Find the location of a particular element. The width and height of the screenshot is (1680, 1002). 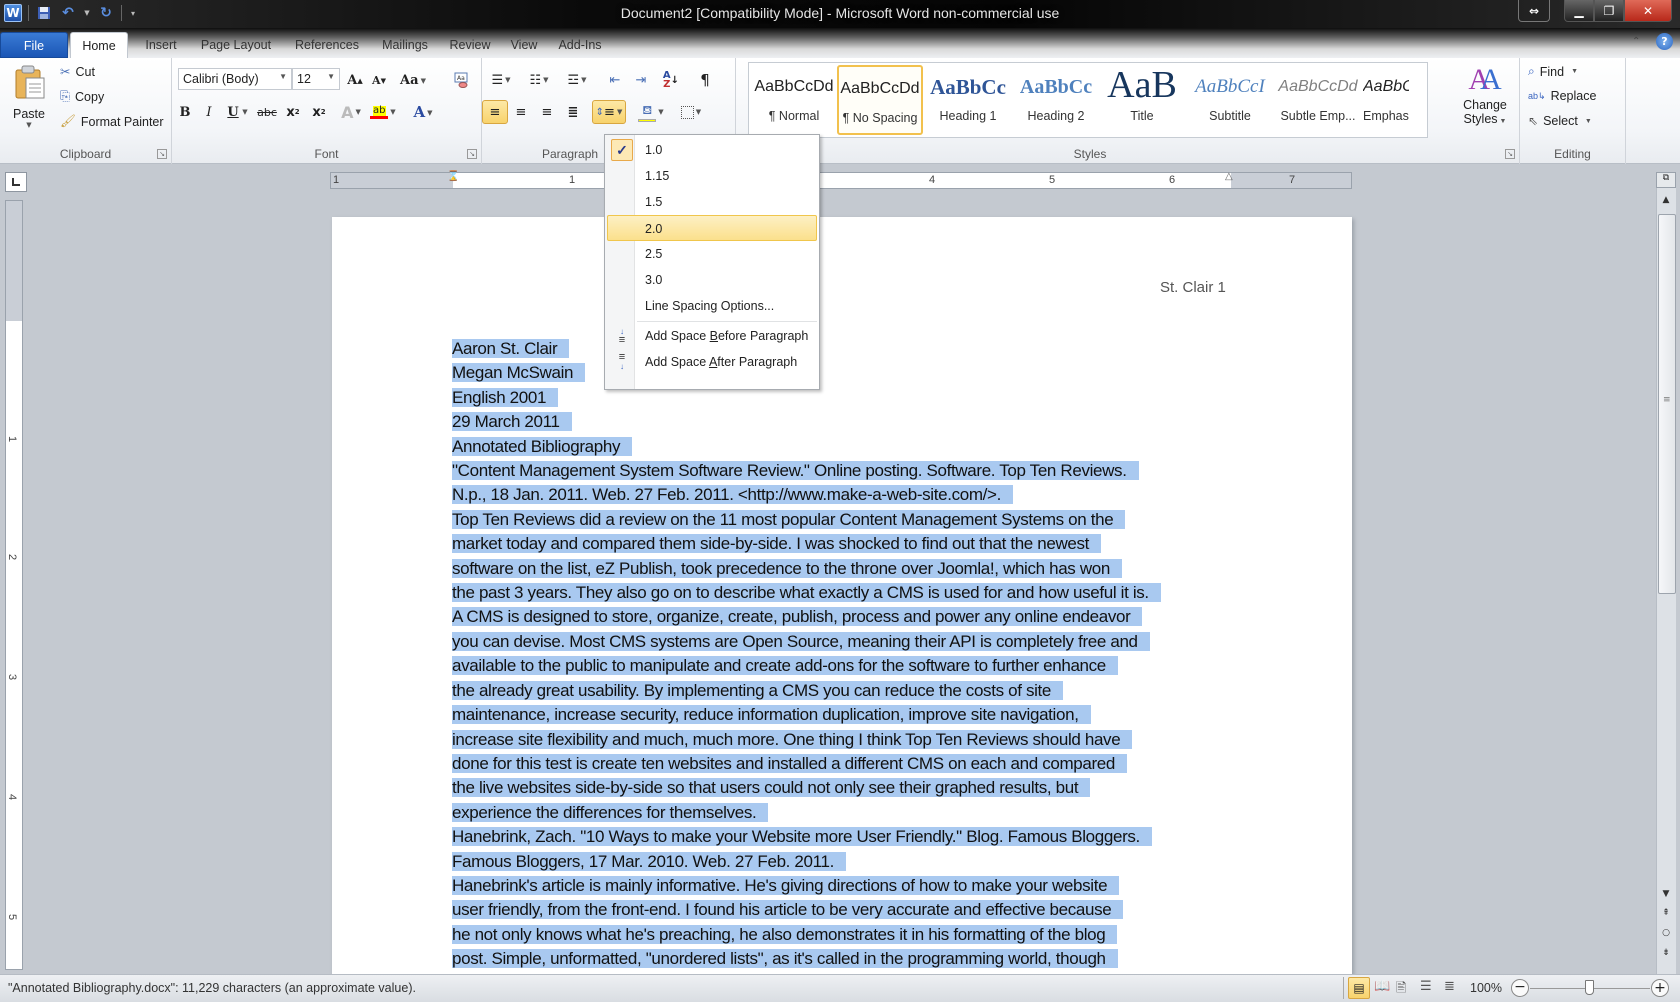

menu-item-1-15: 1.15 is located at coordinates (712, 176).